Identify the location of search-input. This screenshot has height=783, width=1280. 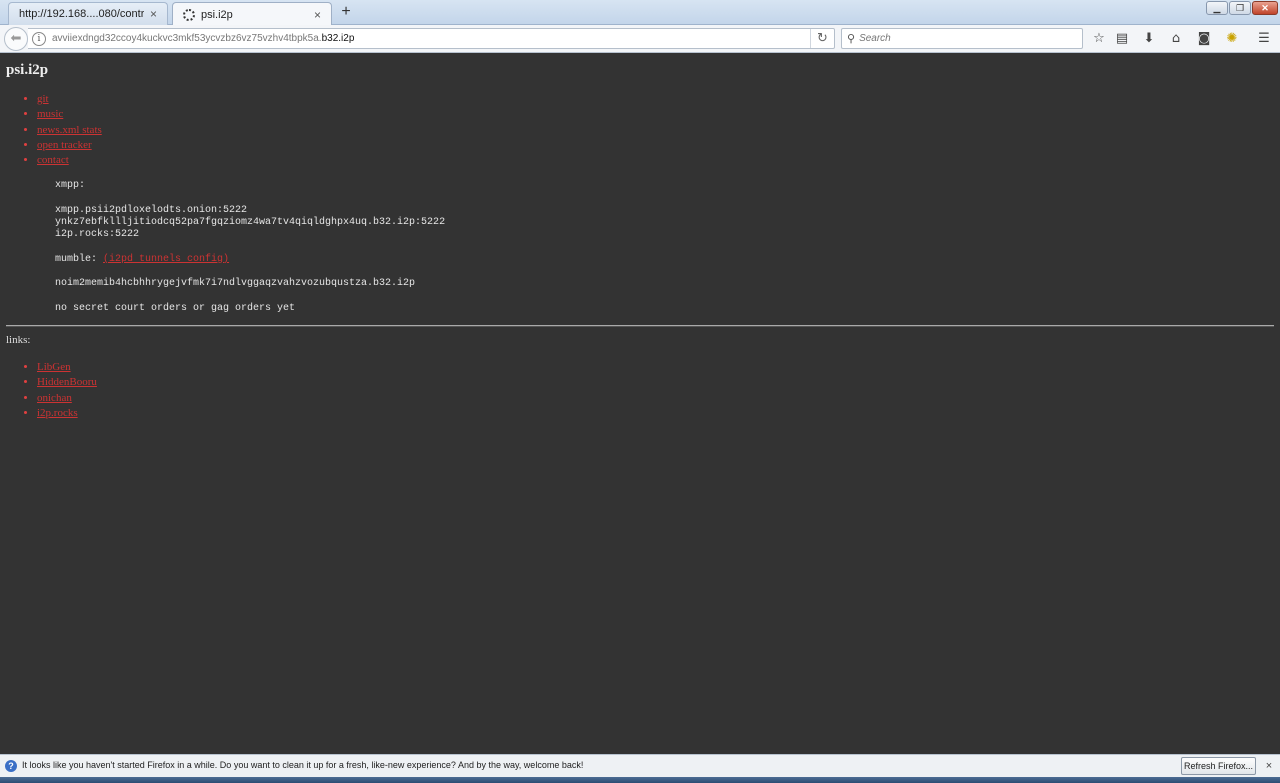
(959, 38).